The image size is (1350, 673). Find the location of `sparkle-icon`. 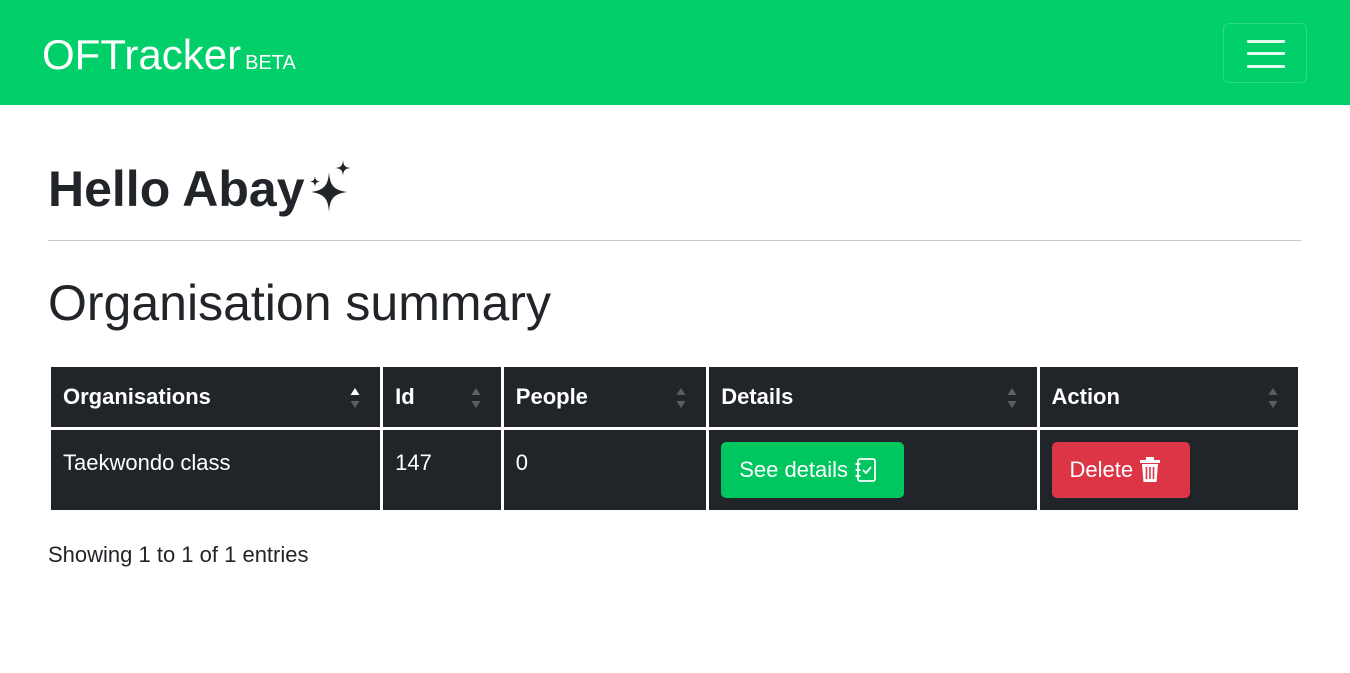

sparkle-icon is located at coordinates (330, 186).